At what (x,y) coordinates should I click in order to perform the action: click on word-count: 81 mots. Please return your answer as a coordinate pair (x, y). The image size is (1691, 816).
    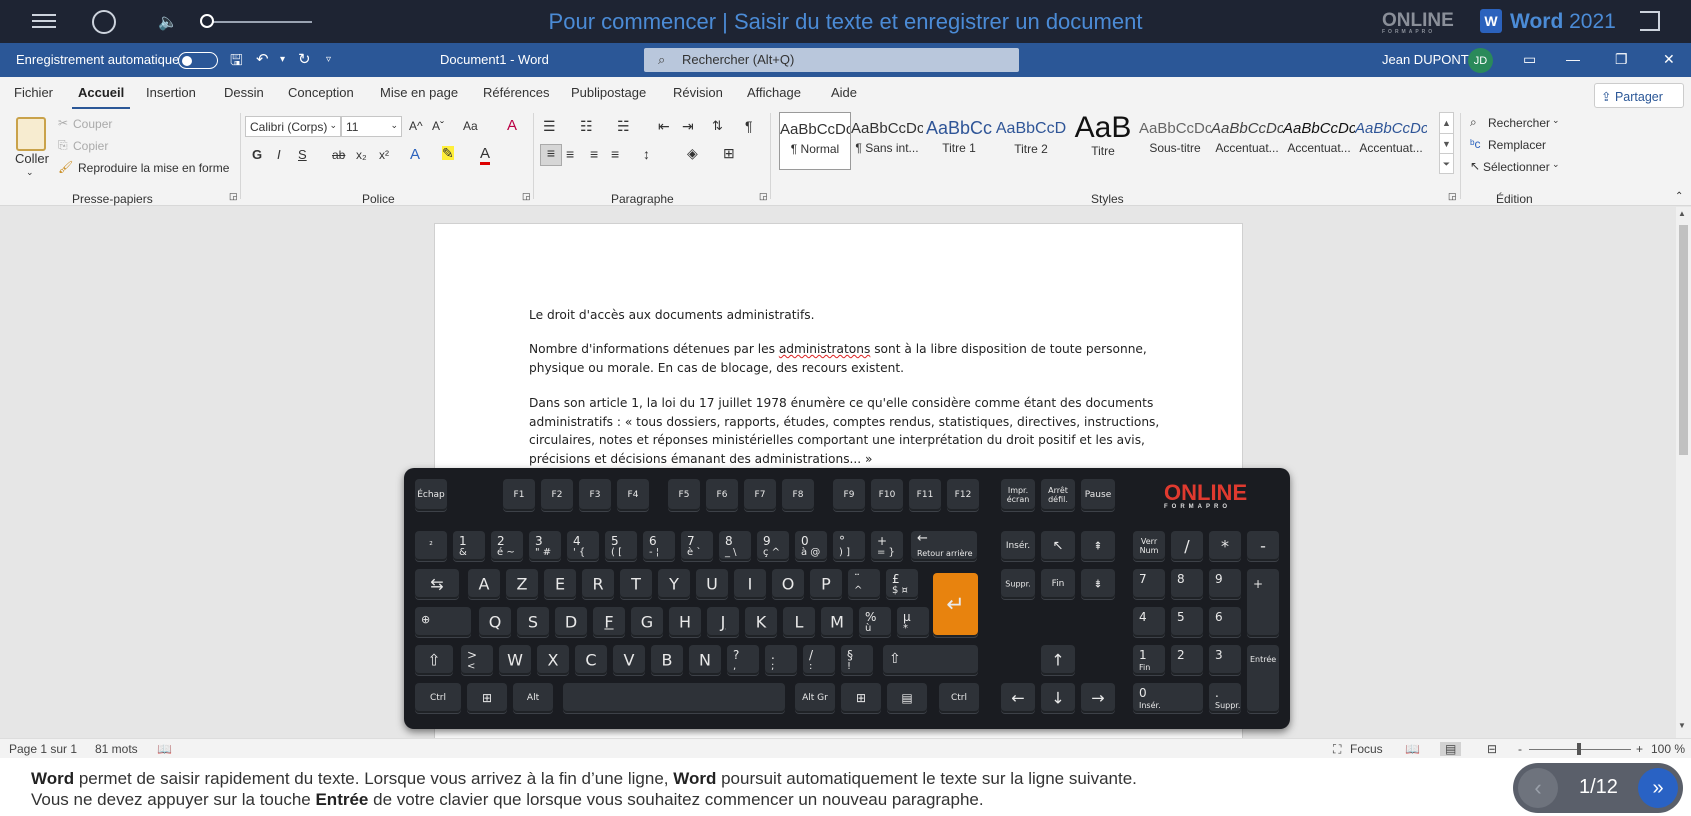
    Looking at the image, I should click on (116, 749).